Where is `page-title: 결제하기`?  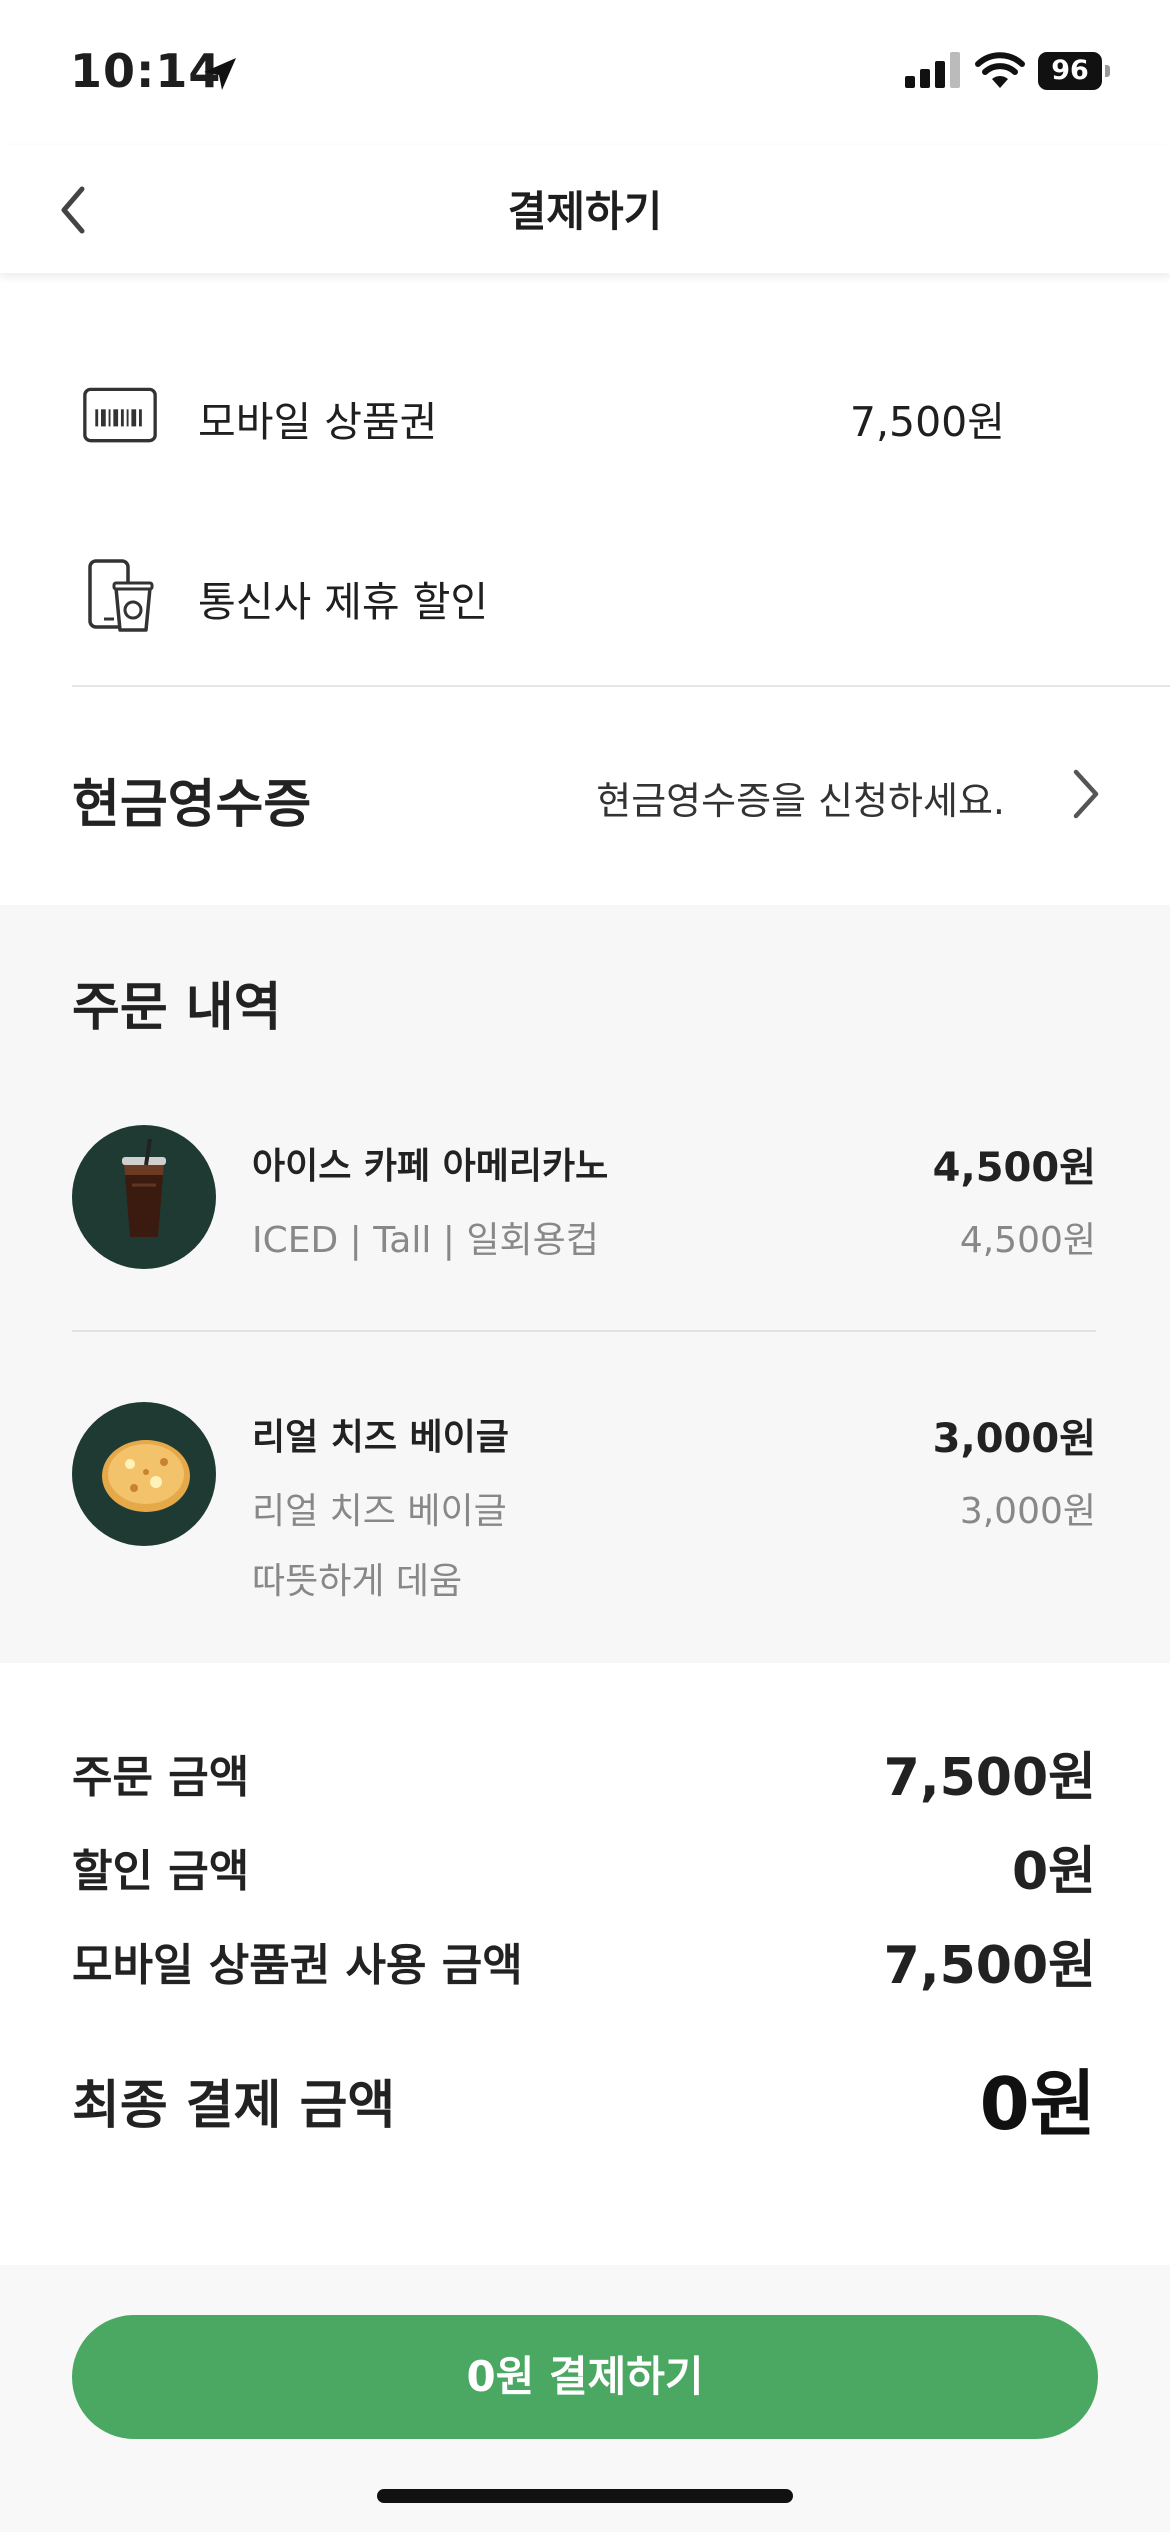 page-title: 결제하기 is located at coordinates (585, 211).